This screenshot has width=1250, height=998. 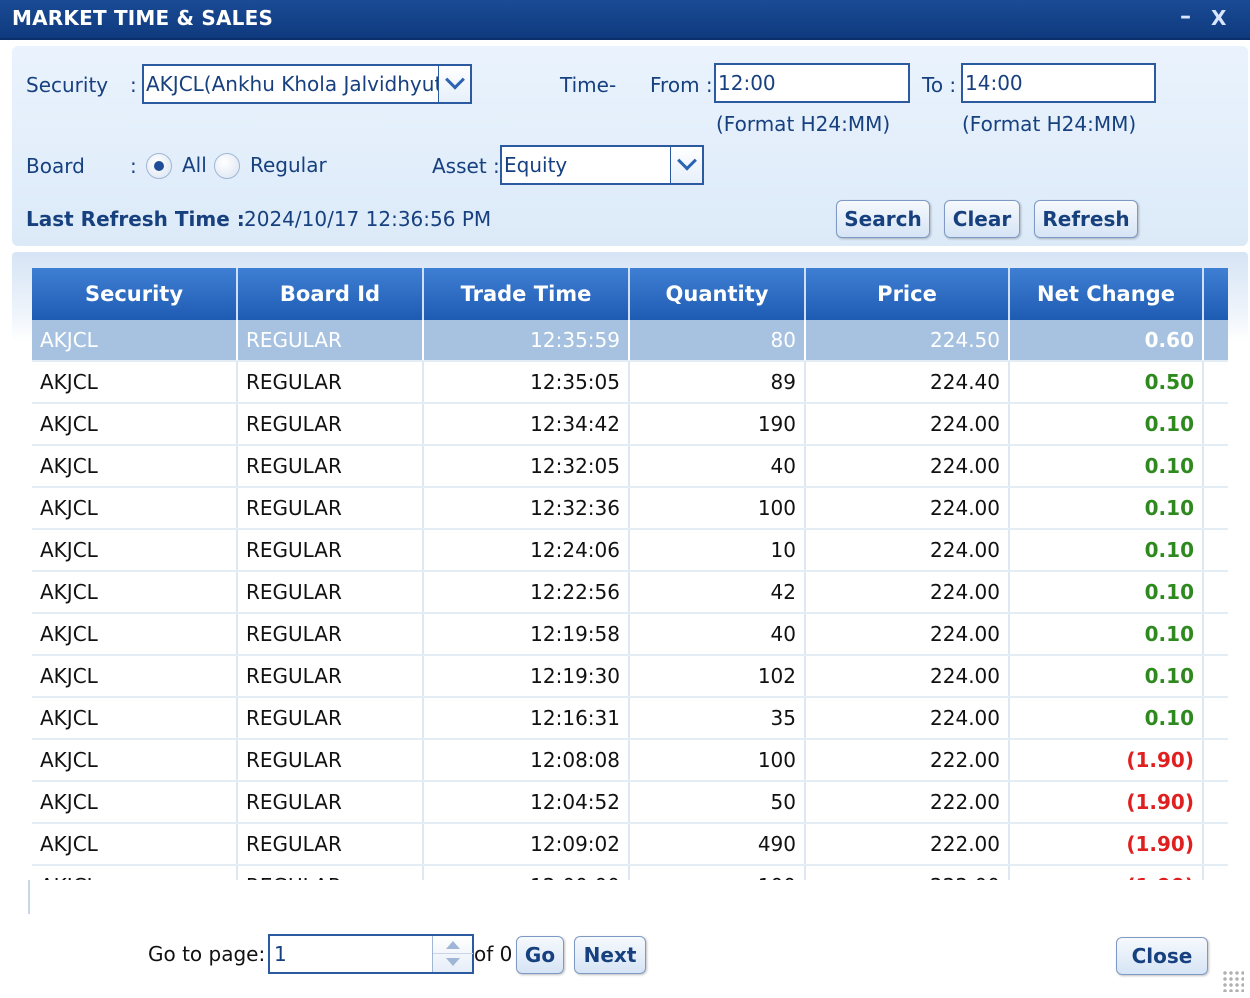 What do you see at coordinates (493, 954) in the screenshot?
I see `page-count-label: of 0` at bounding box center [493, 954].